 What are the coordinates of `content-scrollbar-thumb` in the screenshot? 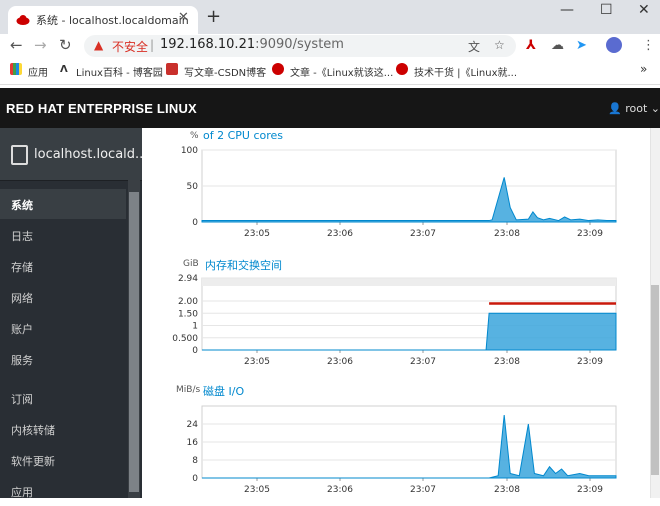 It's located at (655, 380).